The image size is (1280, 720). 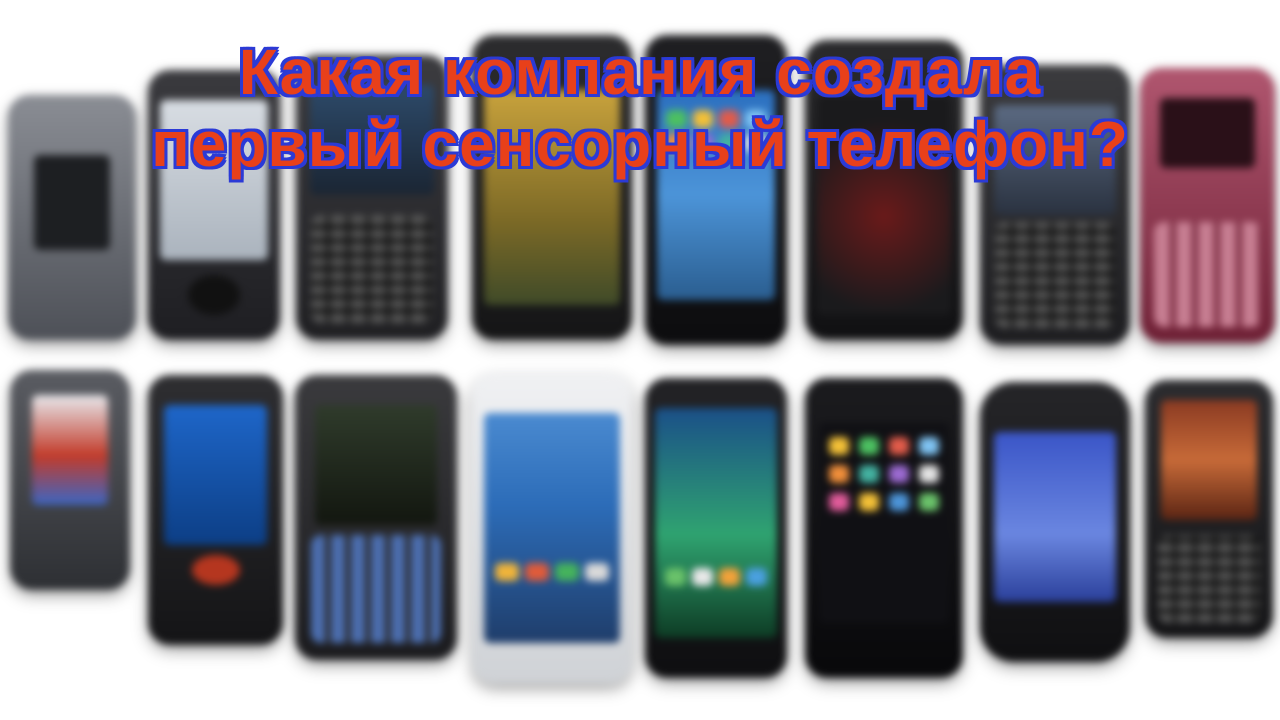 What do you see at coordinates (552, 528) in the screenshot?
I see `phone-galaxy-white` at bounding box center [552, 528].